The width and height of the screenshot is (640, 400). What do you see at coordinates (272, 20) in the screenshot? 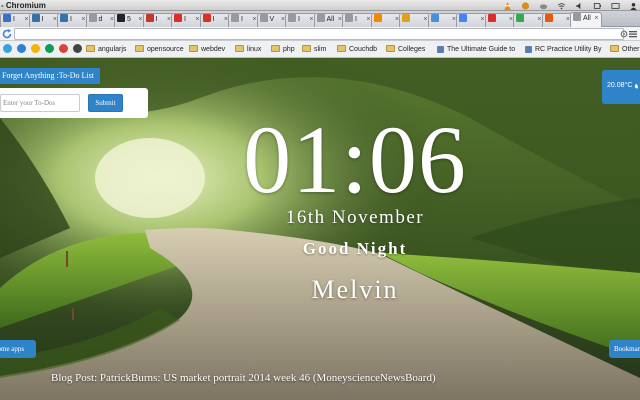
I see `browser-tab: V ×` at bounding box center [272, 20].